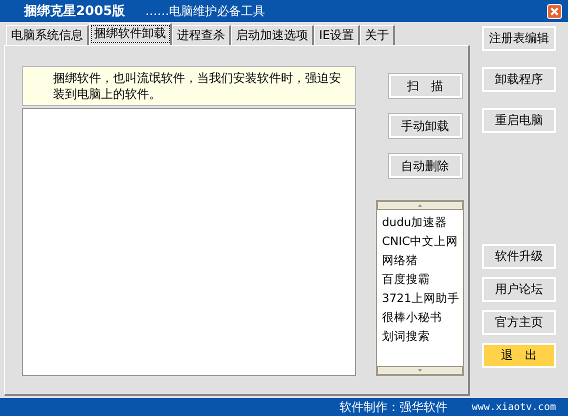  I want to click on action-button: 自动删除, so click(425, 166).